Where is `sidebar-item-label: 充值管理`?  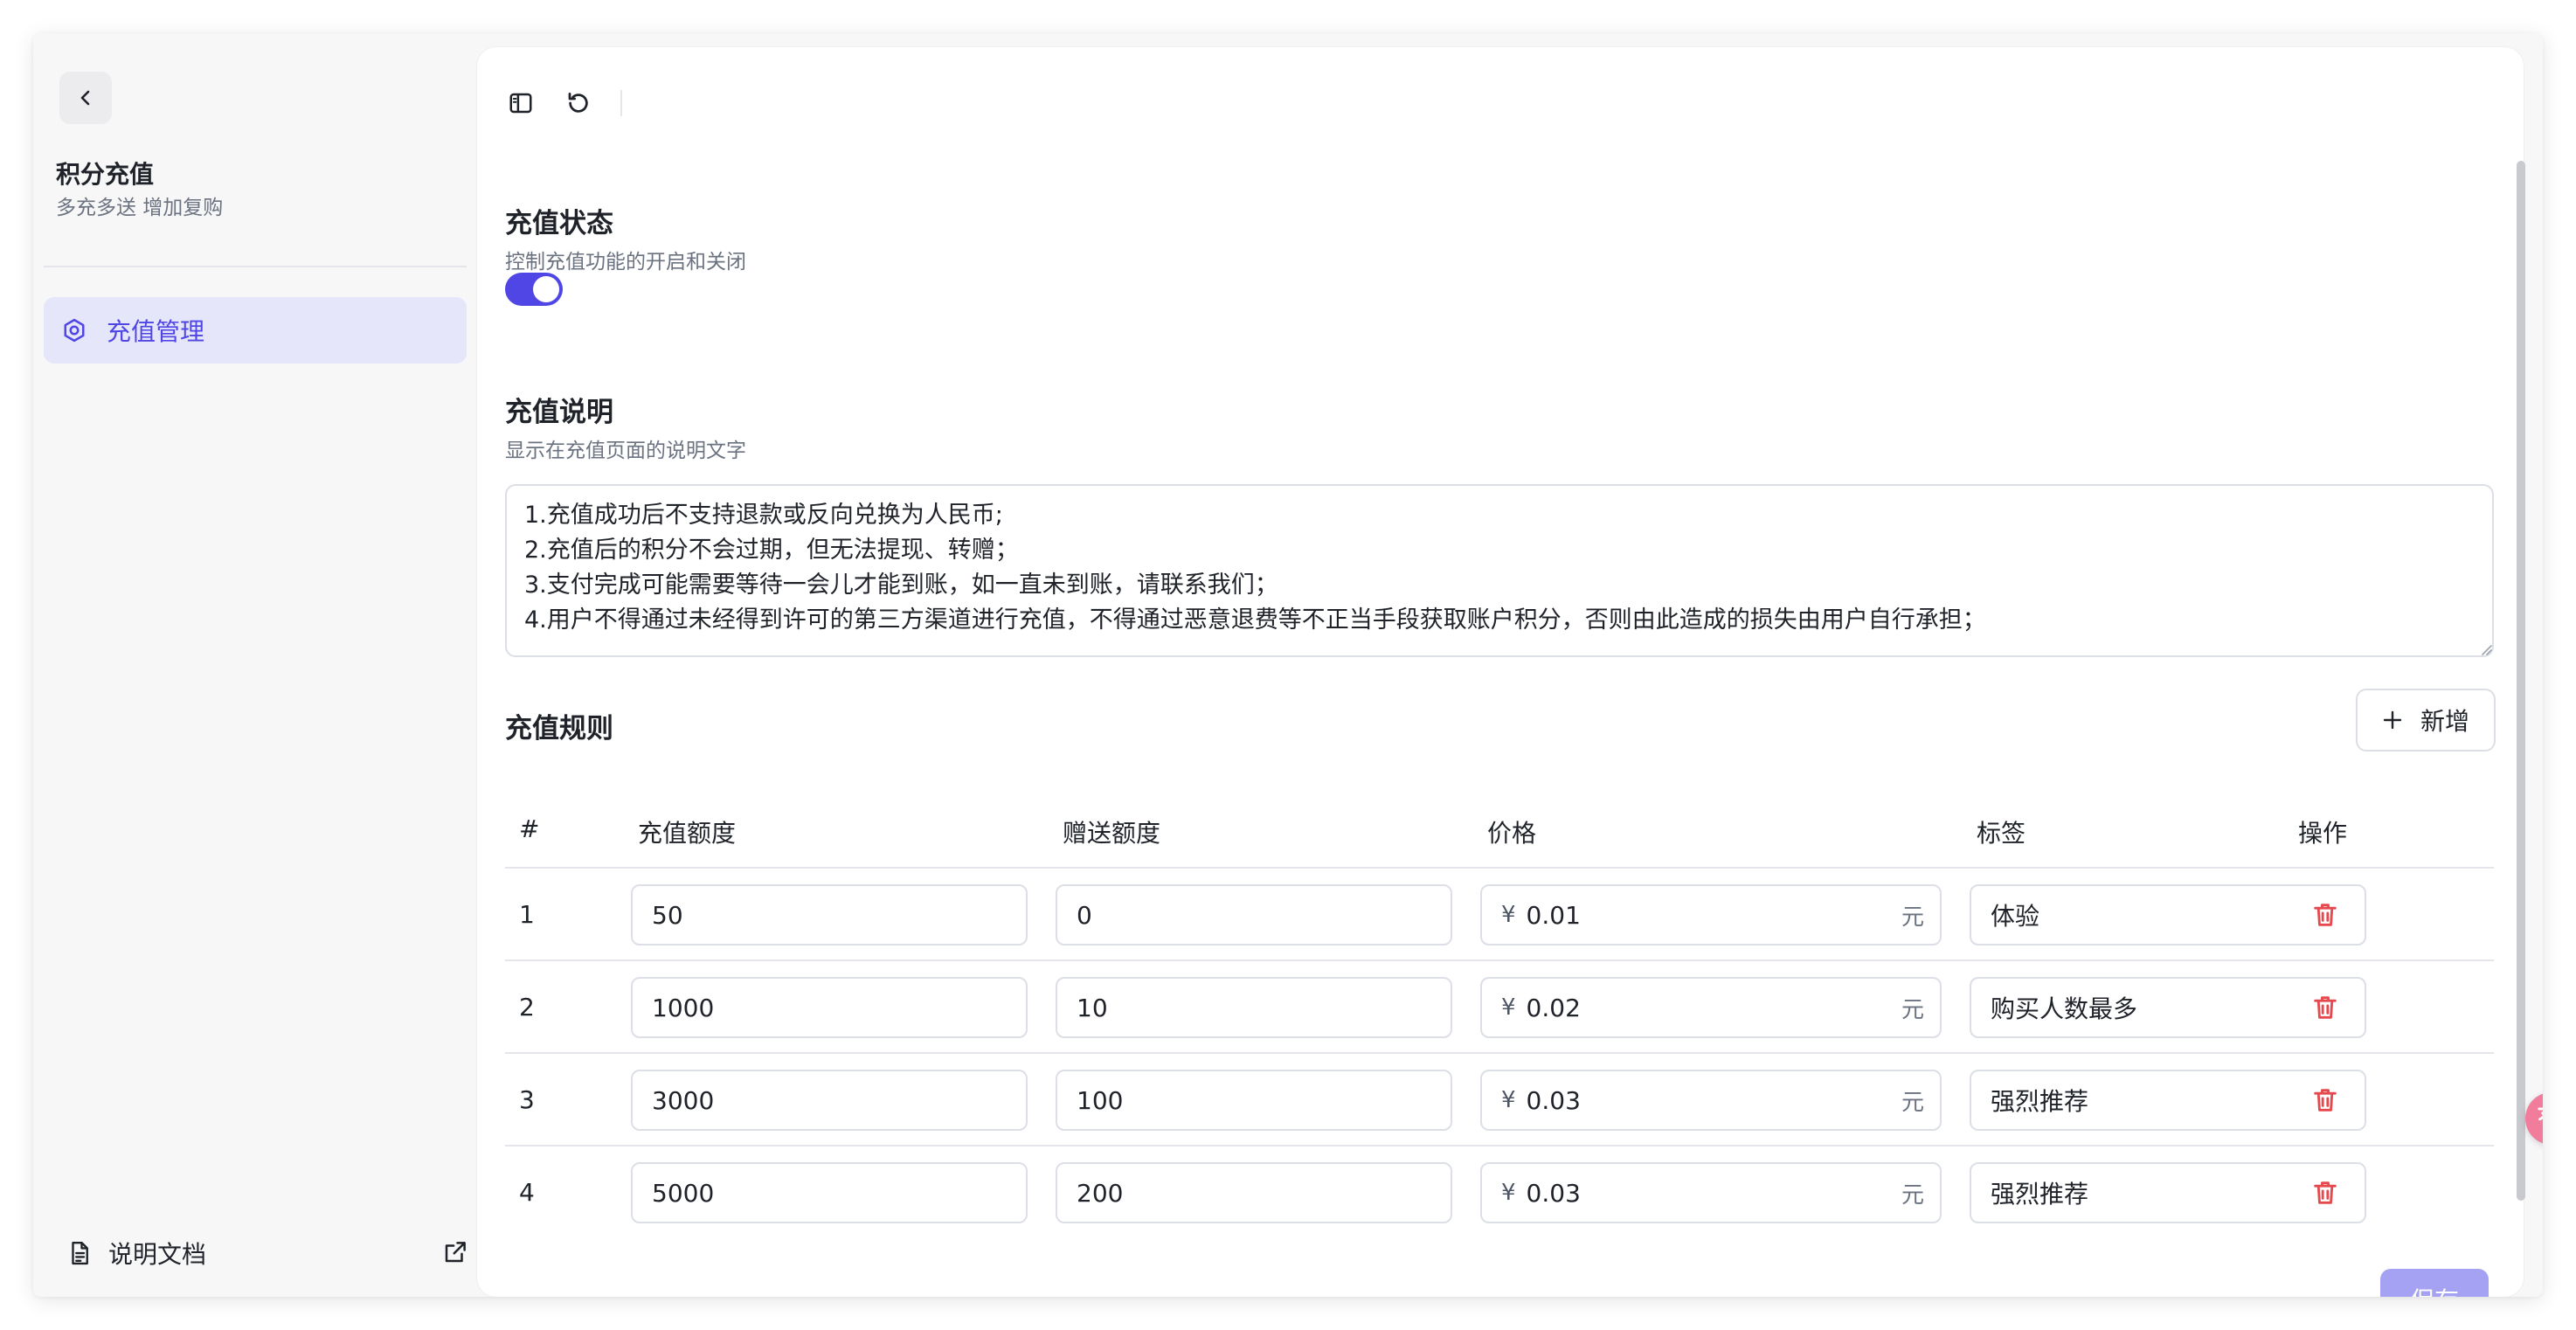 sidebar-item-label: 充值管理 is located at coordinates (156, 331).